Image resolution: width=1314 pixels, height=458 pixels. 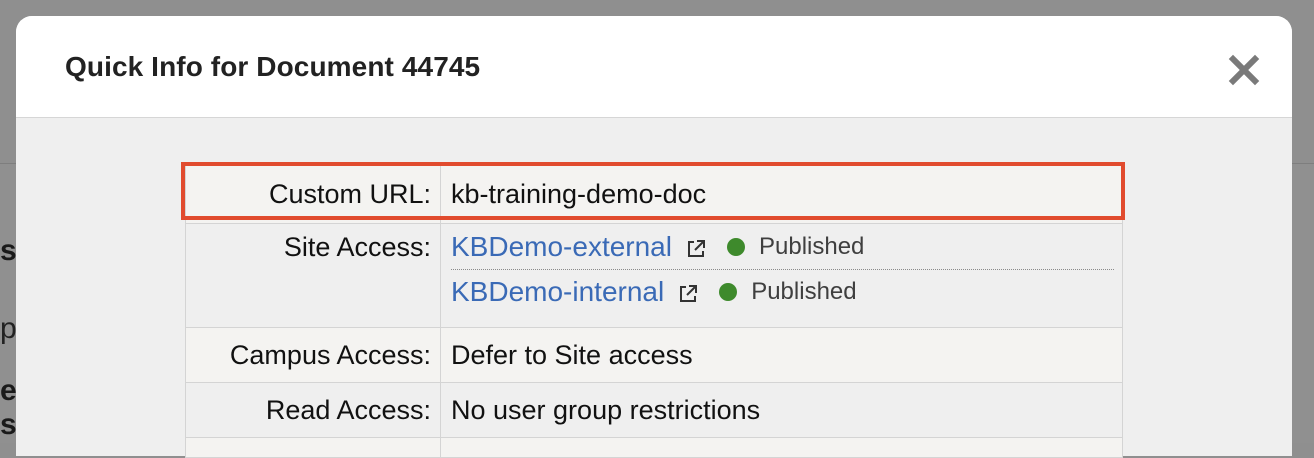 What do you see at coordinates (8, 328) in the screenshot?
I see `background-text-fragment: p` at bounding box center [8, 328].